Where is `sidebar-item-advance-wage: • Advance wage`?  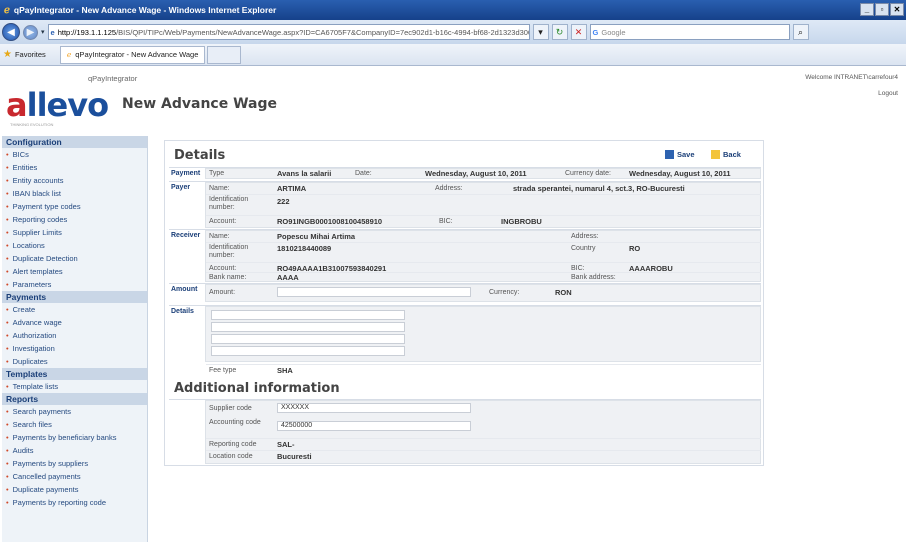 sidebar-item-advance-wage: • Advance wage is located at coordinates (74, 322).